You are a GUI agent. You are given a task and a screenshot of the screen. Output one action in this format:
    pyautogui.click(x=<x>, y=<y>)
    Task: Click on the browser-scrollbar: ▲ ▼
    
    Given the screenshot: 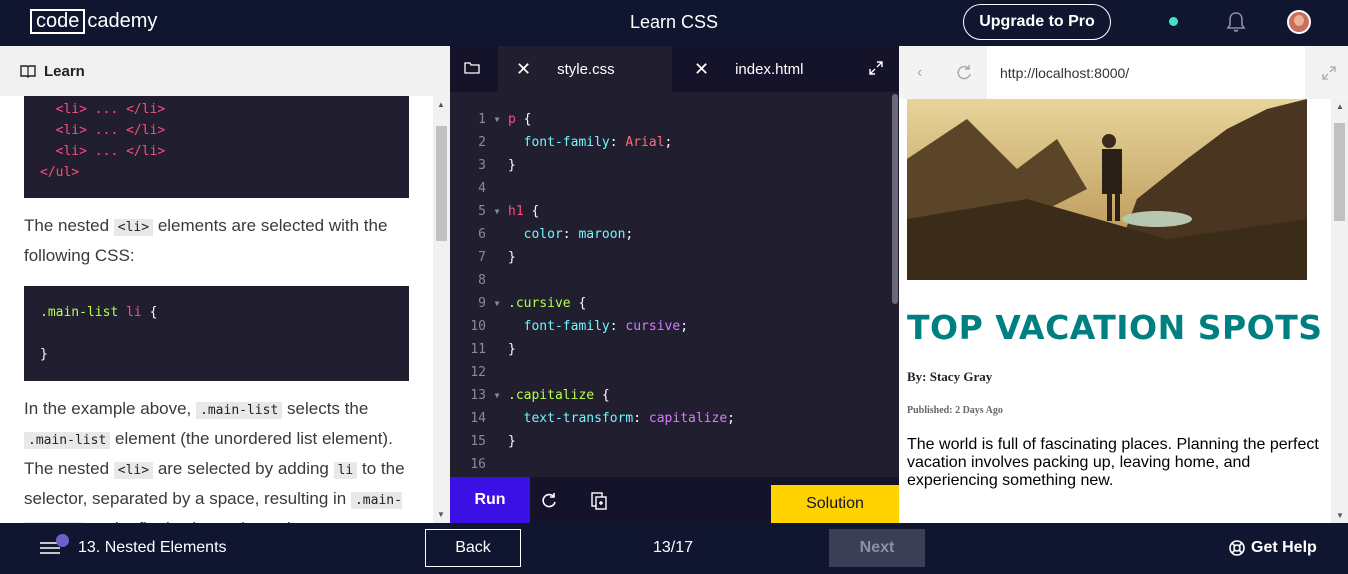 What is the action you would take?
    pyautogui.click(x=1339, y=311)
    